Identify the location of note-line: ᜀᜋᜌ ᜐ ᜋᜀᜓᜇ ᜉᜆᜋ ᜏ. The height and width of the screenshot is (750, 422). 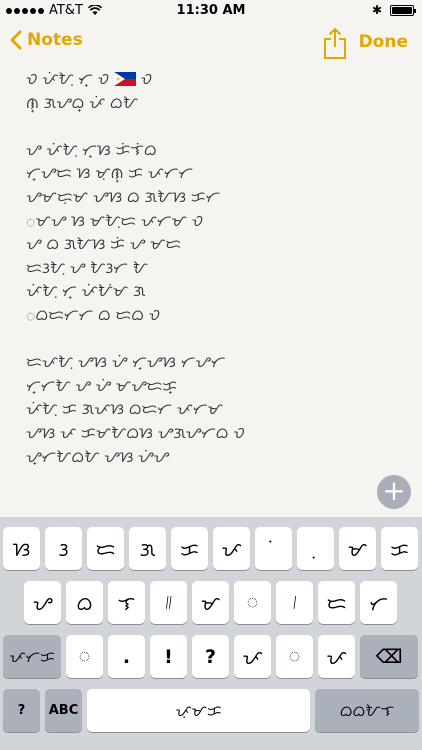
(115, 220).